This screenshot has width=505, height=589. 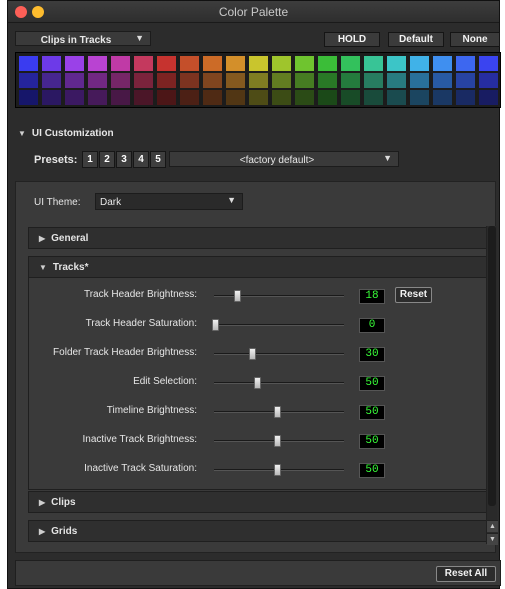 What do you see at coordinates (284, 159) in the screenshot?
I see `preset-dropdown: <factory default> ▼` at bounding box center [284, 159].